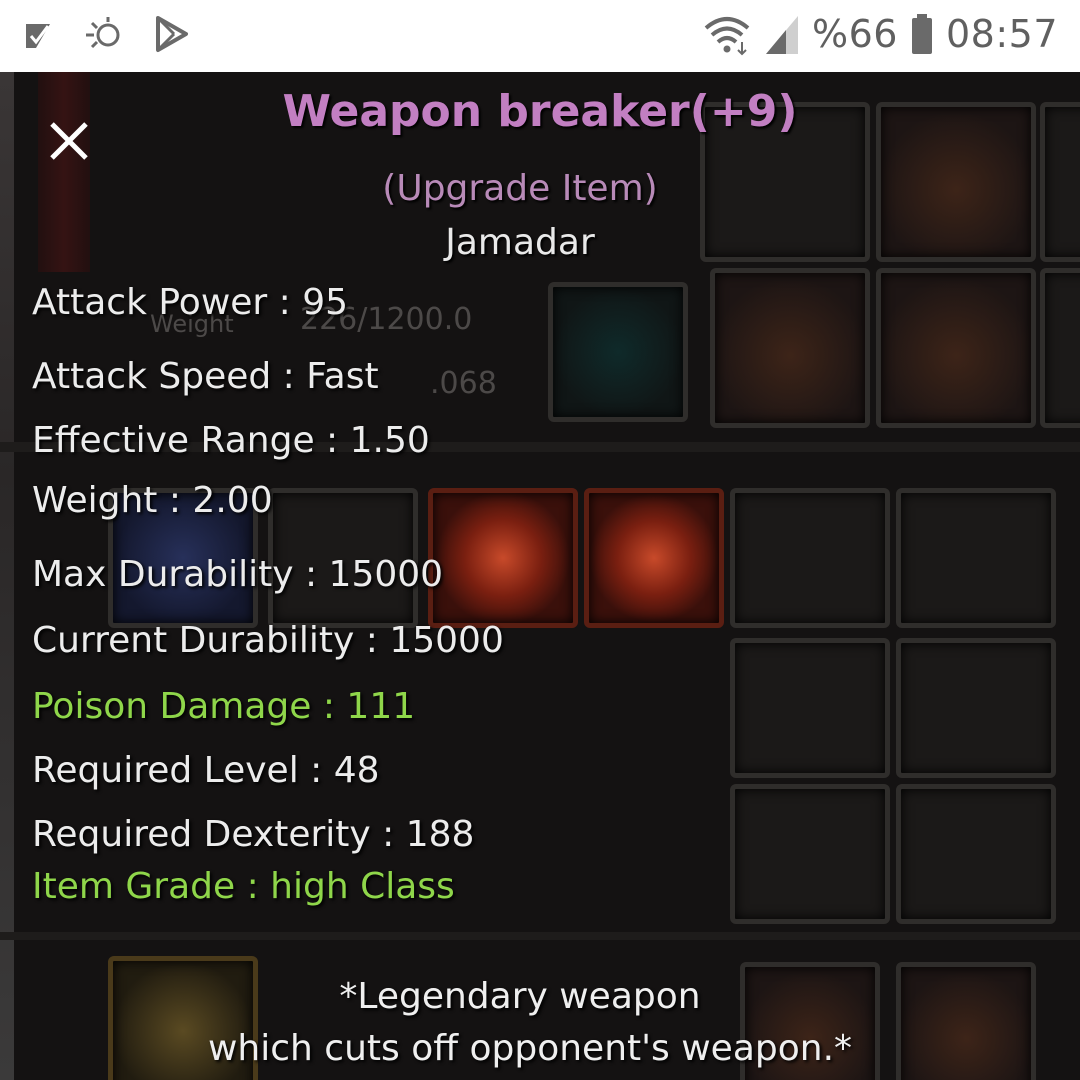 The width and height of the screenshot is (1080, 1080). Describe the element at coordinates (238, 574) in the screenshot. I see `stat-max-durability: Max Durability : 15000` at that location.